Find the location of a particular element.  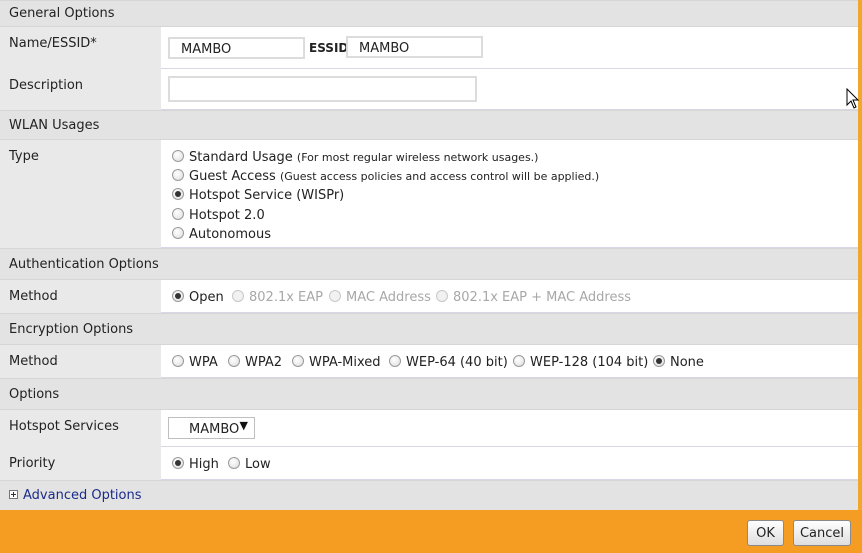

encryption-option-label: WPA is located at coordinates (203, 362).